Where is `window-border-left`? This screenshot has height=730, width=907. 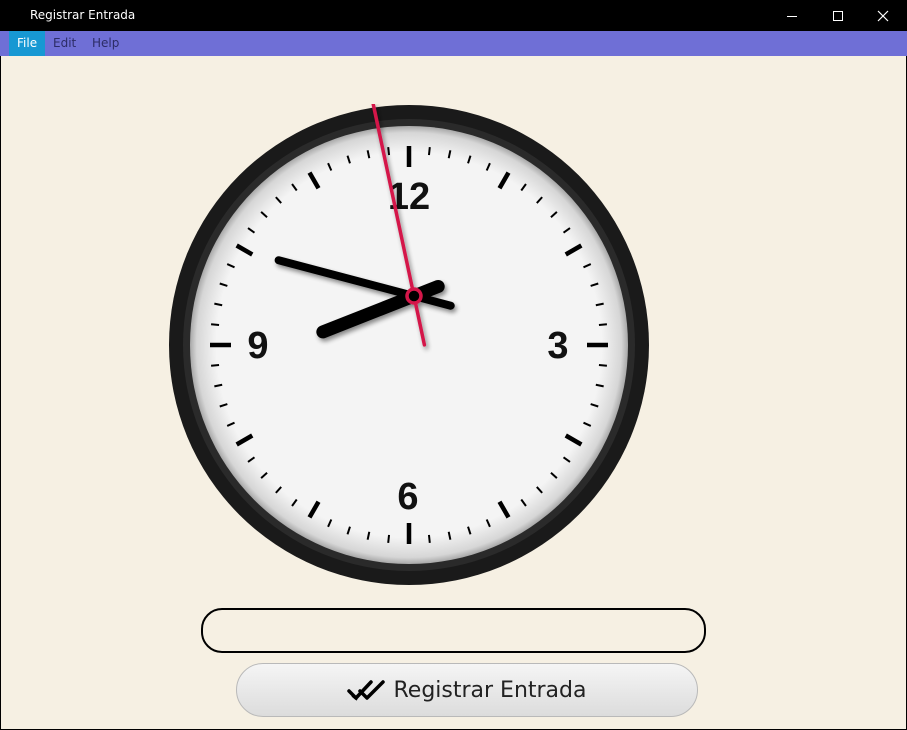 window-border-left is located at coordinates (0, 393).